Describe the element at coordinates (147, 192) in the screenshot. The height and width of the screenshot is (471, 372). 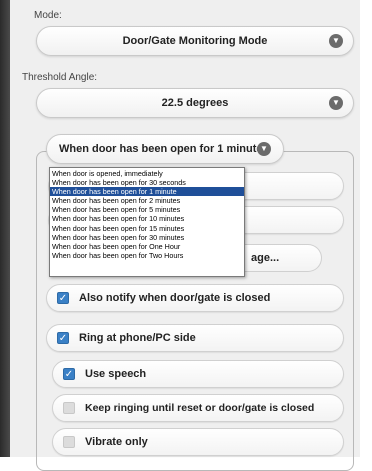
I see `duration-option: When door has been open for 1 minute` at that location.